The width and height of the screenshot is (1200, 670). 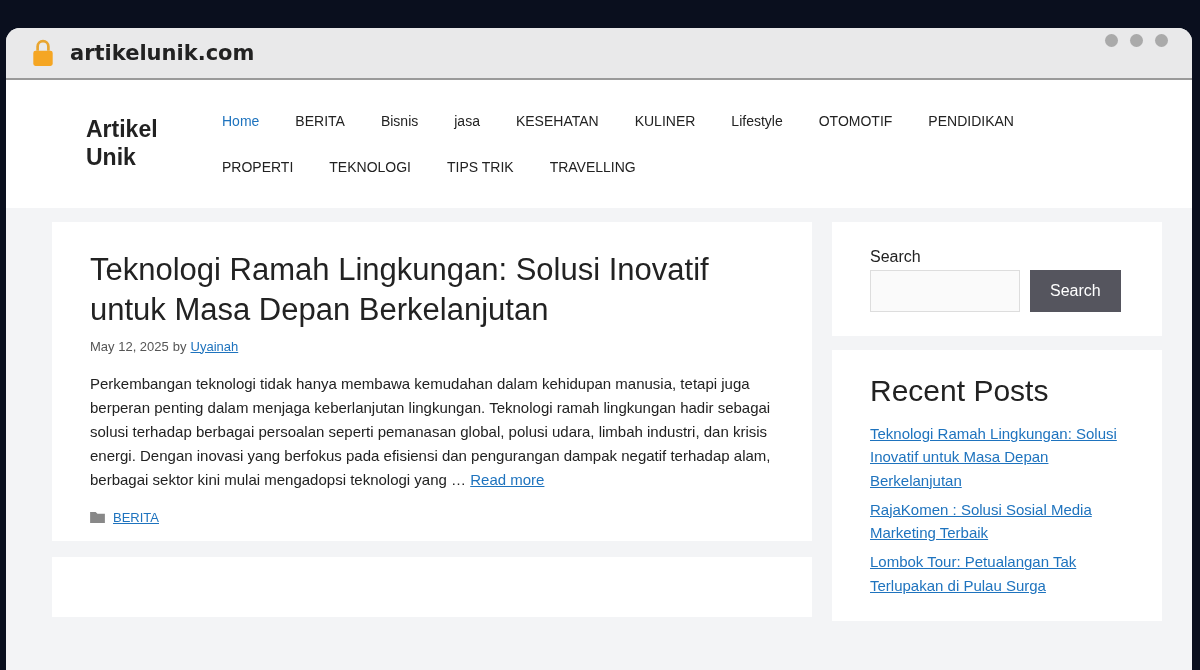 What do you see at coordinates (467, 121) in the screenshot?
I see `nav-link: jasa` at bounding box center [467, 121].